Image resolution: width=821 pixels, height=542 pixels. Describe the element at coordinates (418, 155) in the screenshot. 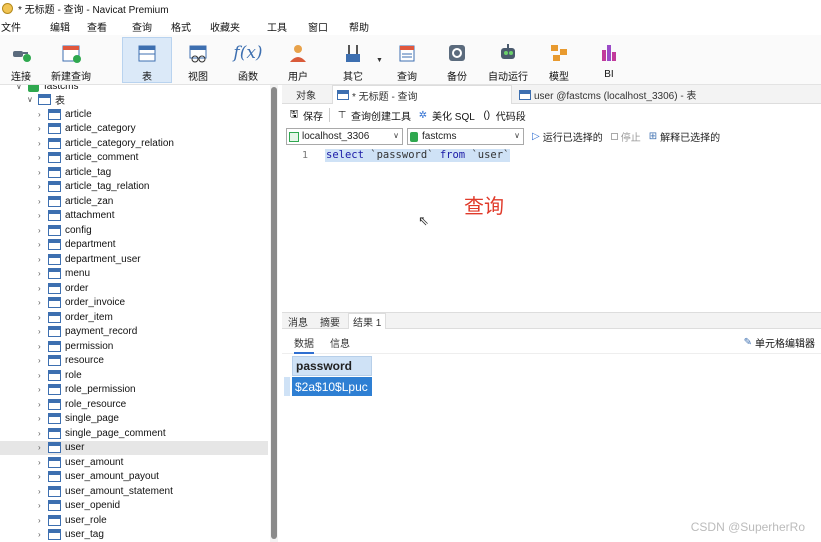

I see `sql-line-selected: select `password` from `user`` at that location.